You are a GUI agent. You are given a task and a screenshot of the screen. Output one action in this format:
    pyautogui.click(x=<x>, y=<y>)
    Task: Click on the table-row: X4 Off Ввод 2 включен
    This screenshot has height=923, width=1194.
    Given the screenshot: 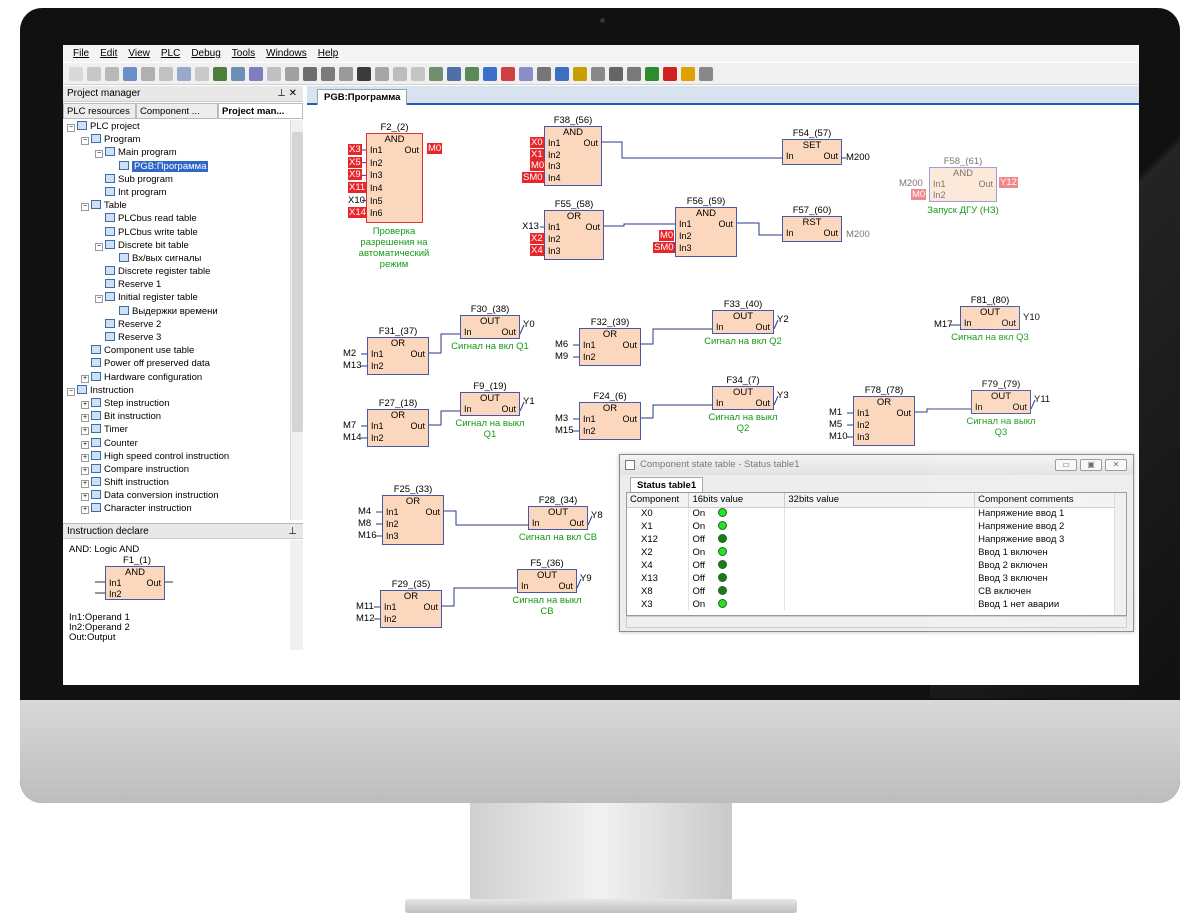 What is the action you would take?
    pyautogui.click(x=871, y=565)
    